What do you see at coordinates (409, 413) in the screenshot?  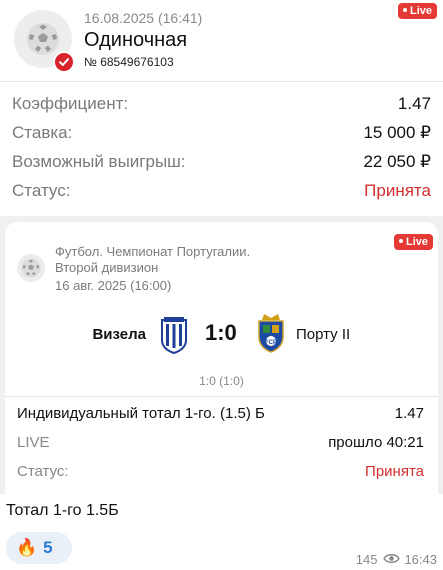 I see `market-coef: 1.47` at bounding box center [409, 413].